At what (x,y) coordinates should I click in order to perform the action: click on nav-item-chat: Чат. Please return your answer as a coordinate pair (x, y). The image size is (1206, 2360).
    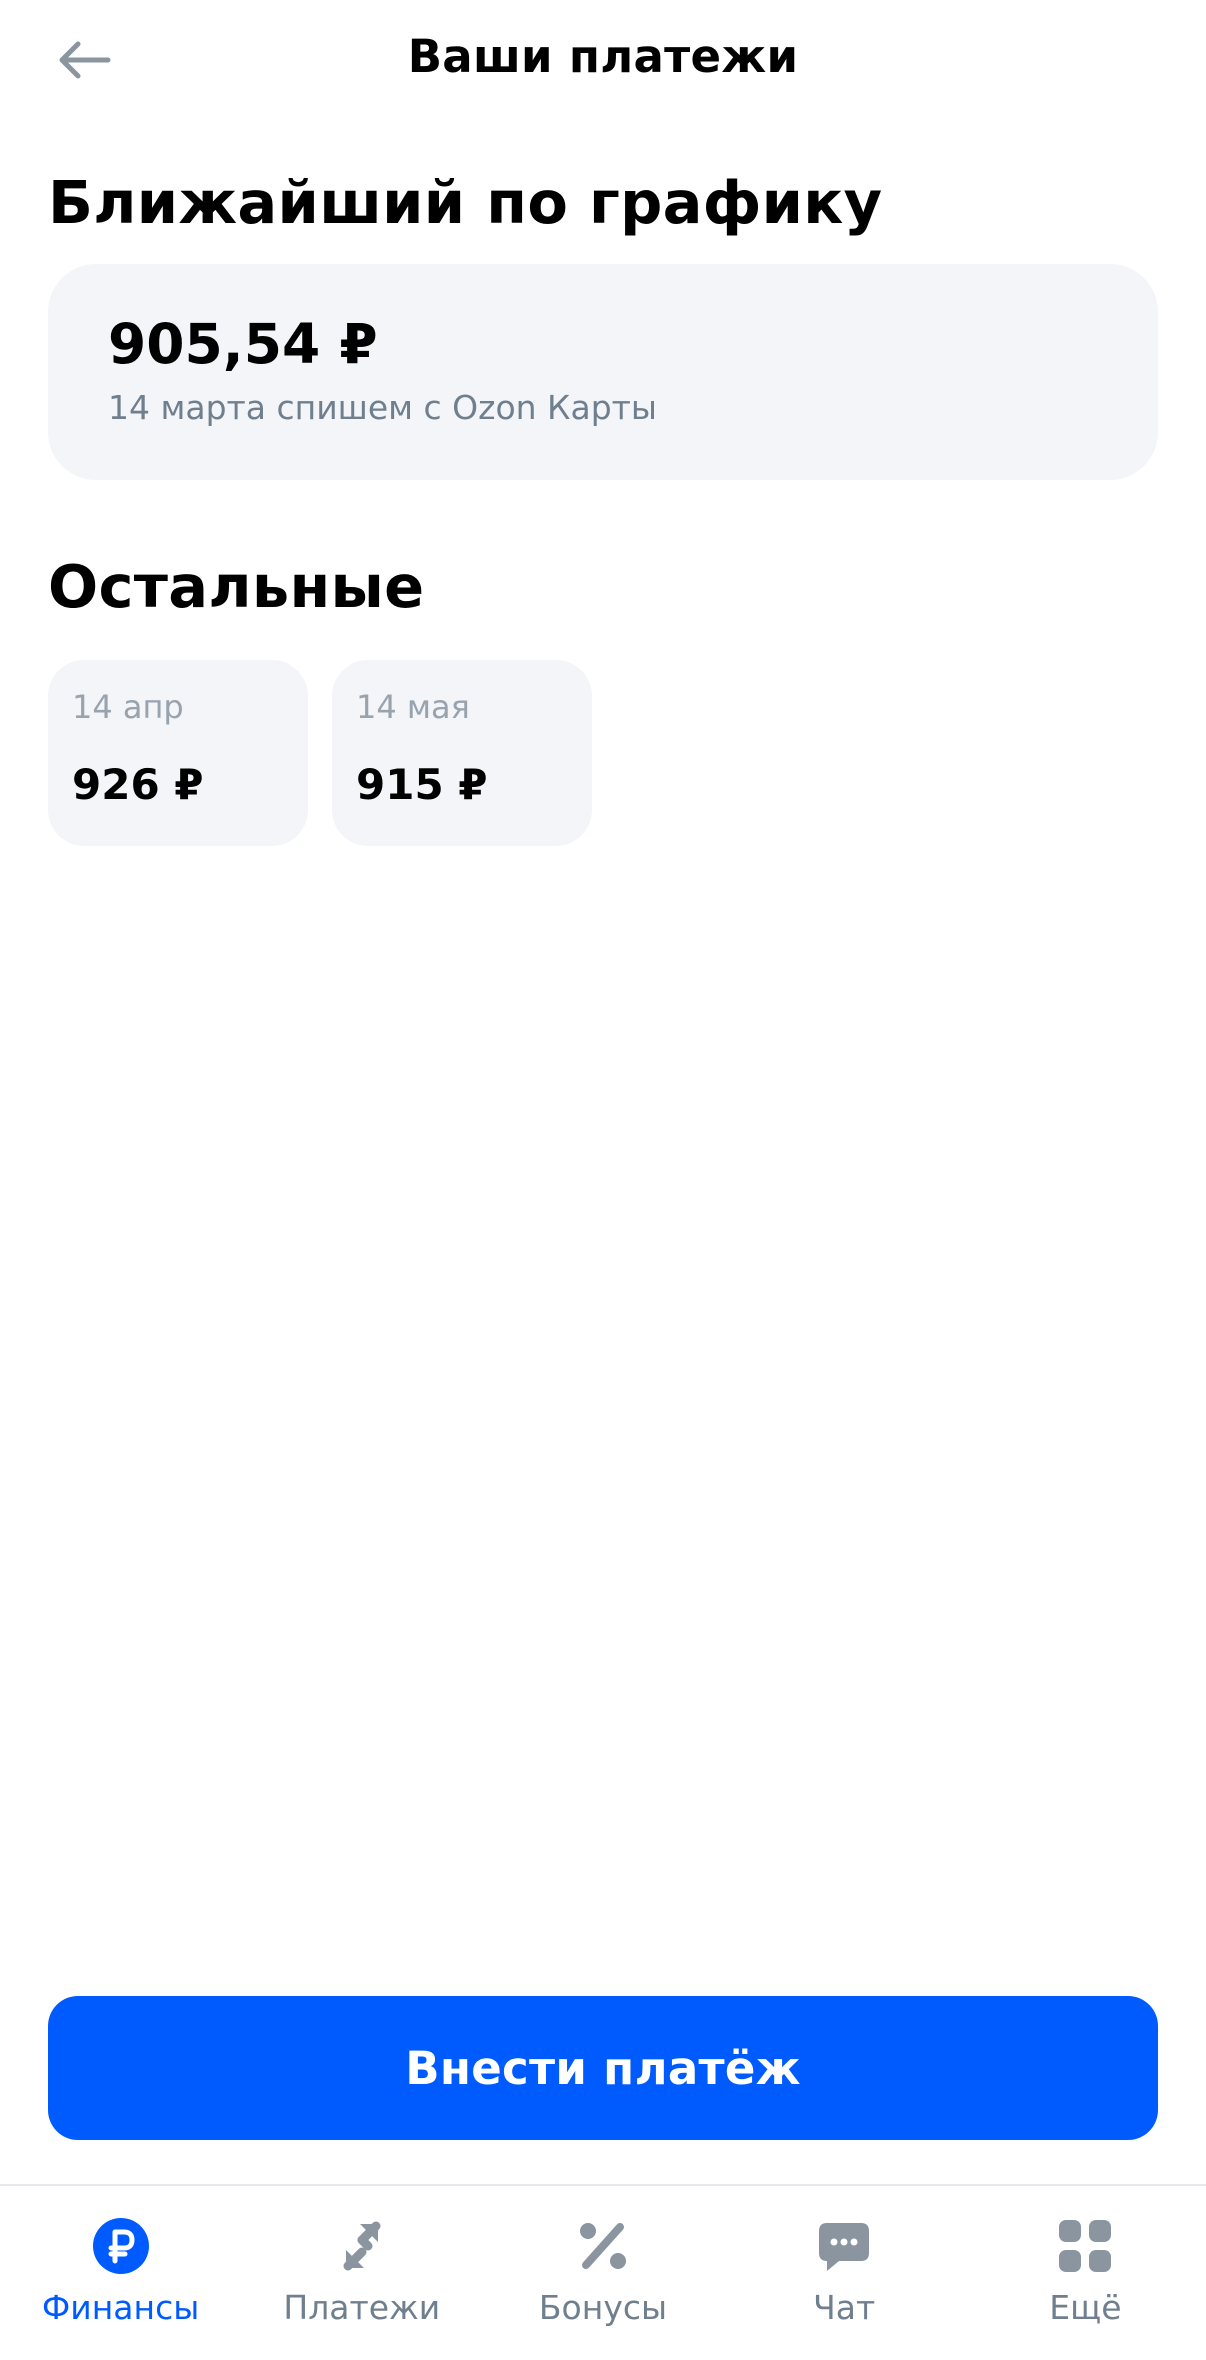
    Looking at the image, I should click on (844, 2273).